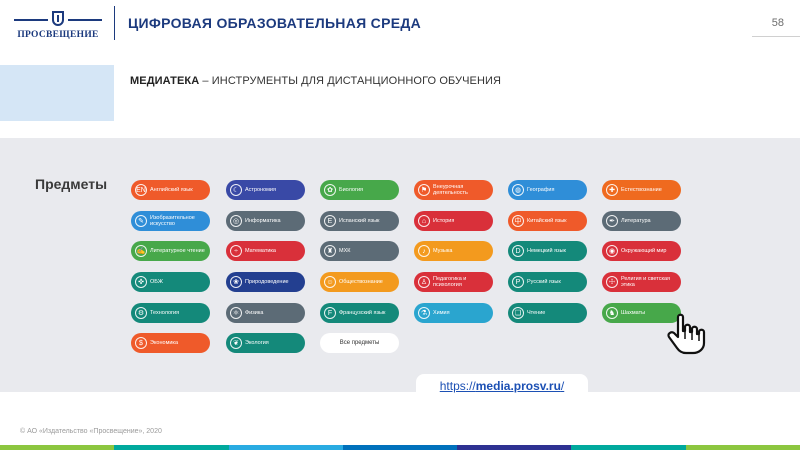 The height and width of the screenshot is (450, 800). Describe the element at coordinates (156, 281) in the screenshot. I see `subject-label: ОБЖ` at that location.